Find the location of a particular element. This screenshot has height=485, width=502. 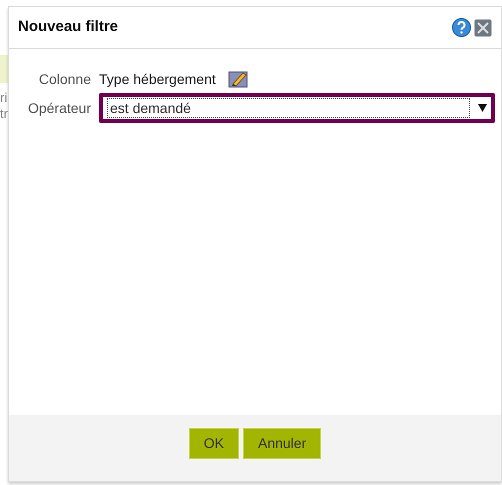

background-text: ri is located at coordinates (4, 98).